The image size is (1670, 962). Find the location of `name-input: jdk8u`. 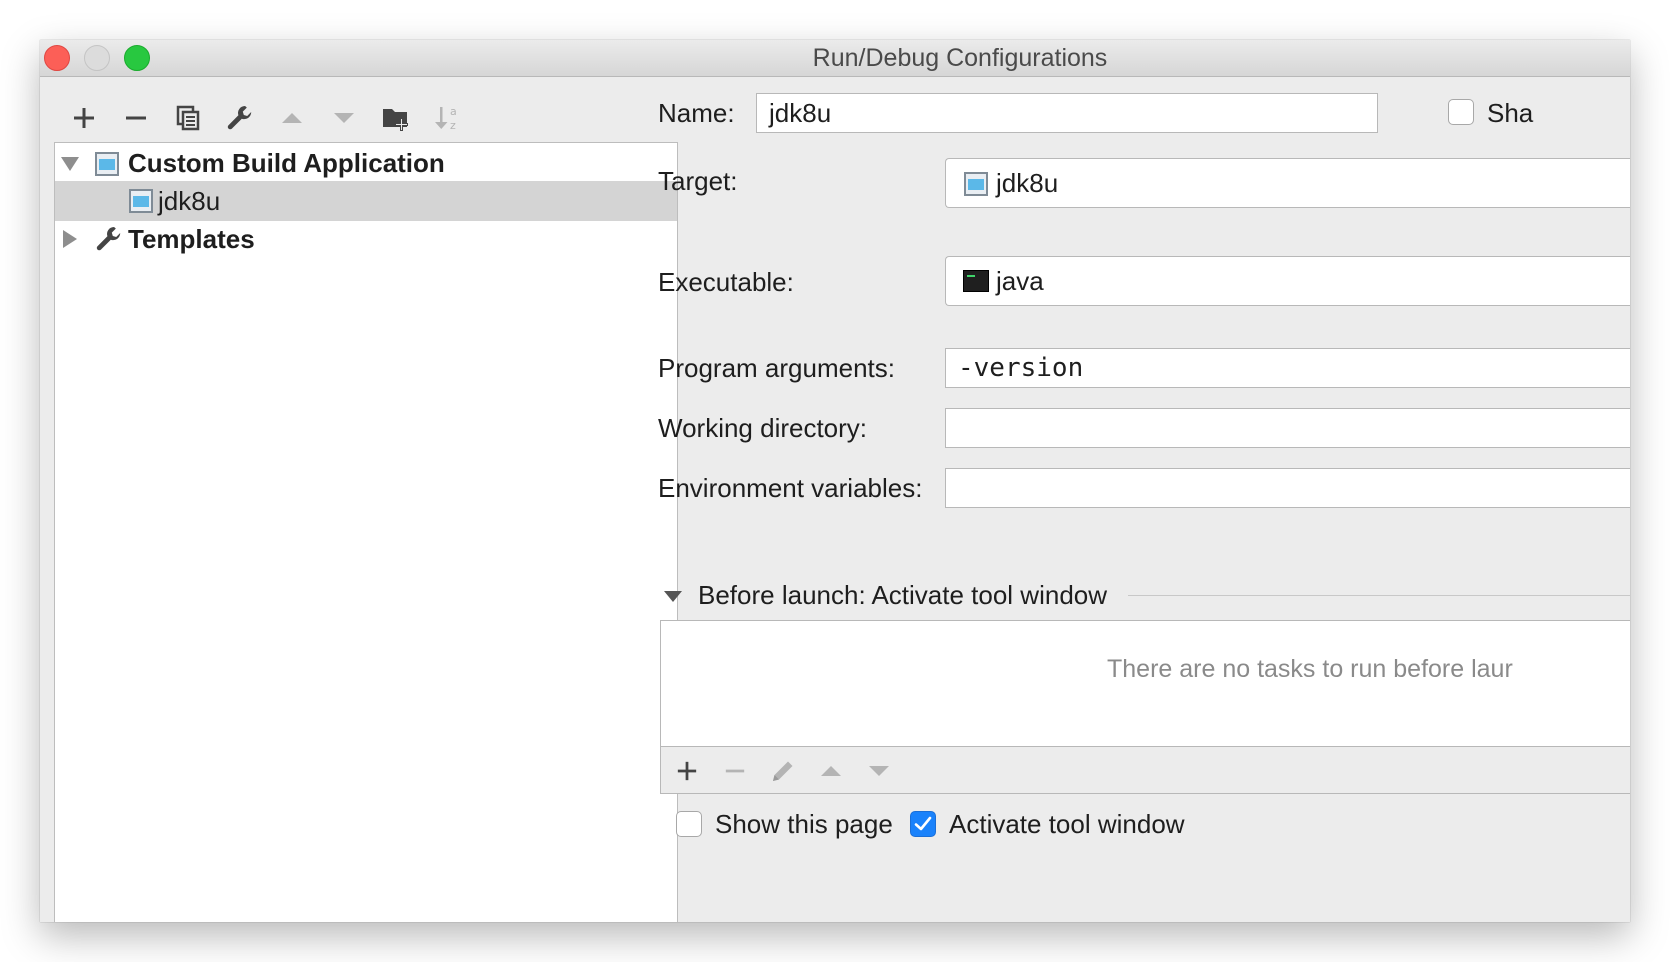

name-input: jdk8u is located at coordinates (1067, 113).